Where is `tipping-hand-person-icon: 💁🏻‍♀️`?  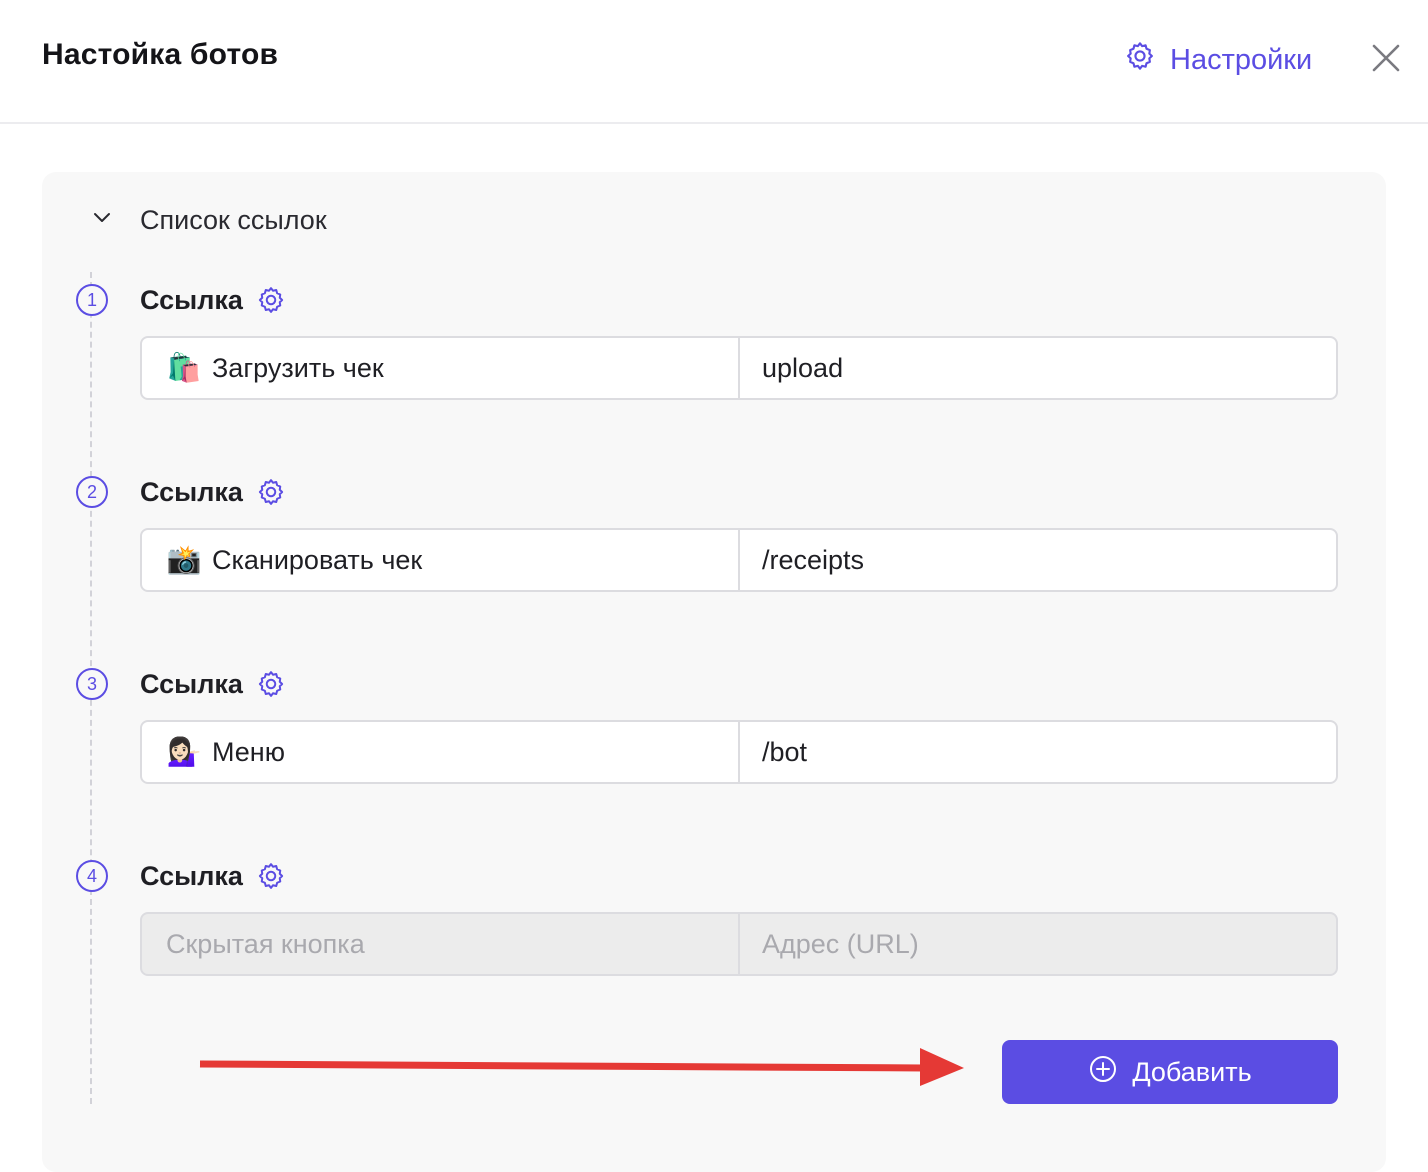
tipping-hand-person-icon: 💁🏻‍♀️ is located at coordinates (184, 751).